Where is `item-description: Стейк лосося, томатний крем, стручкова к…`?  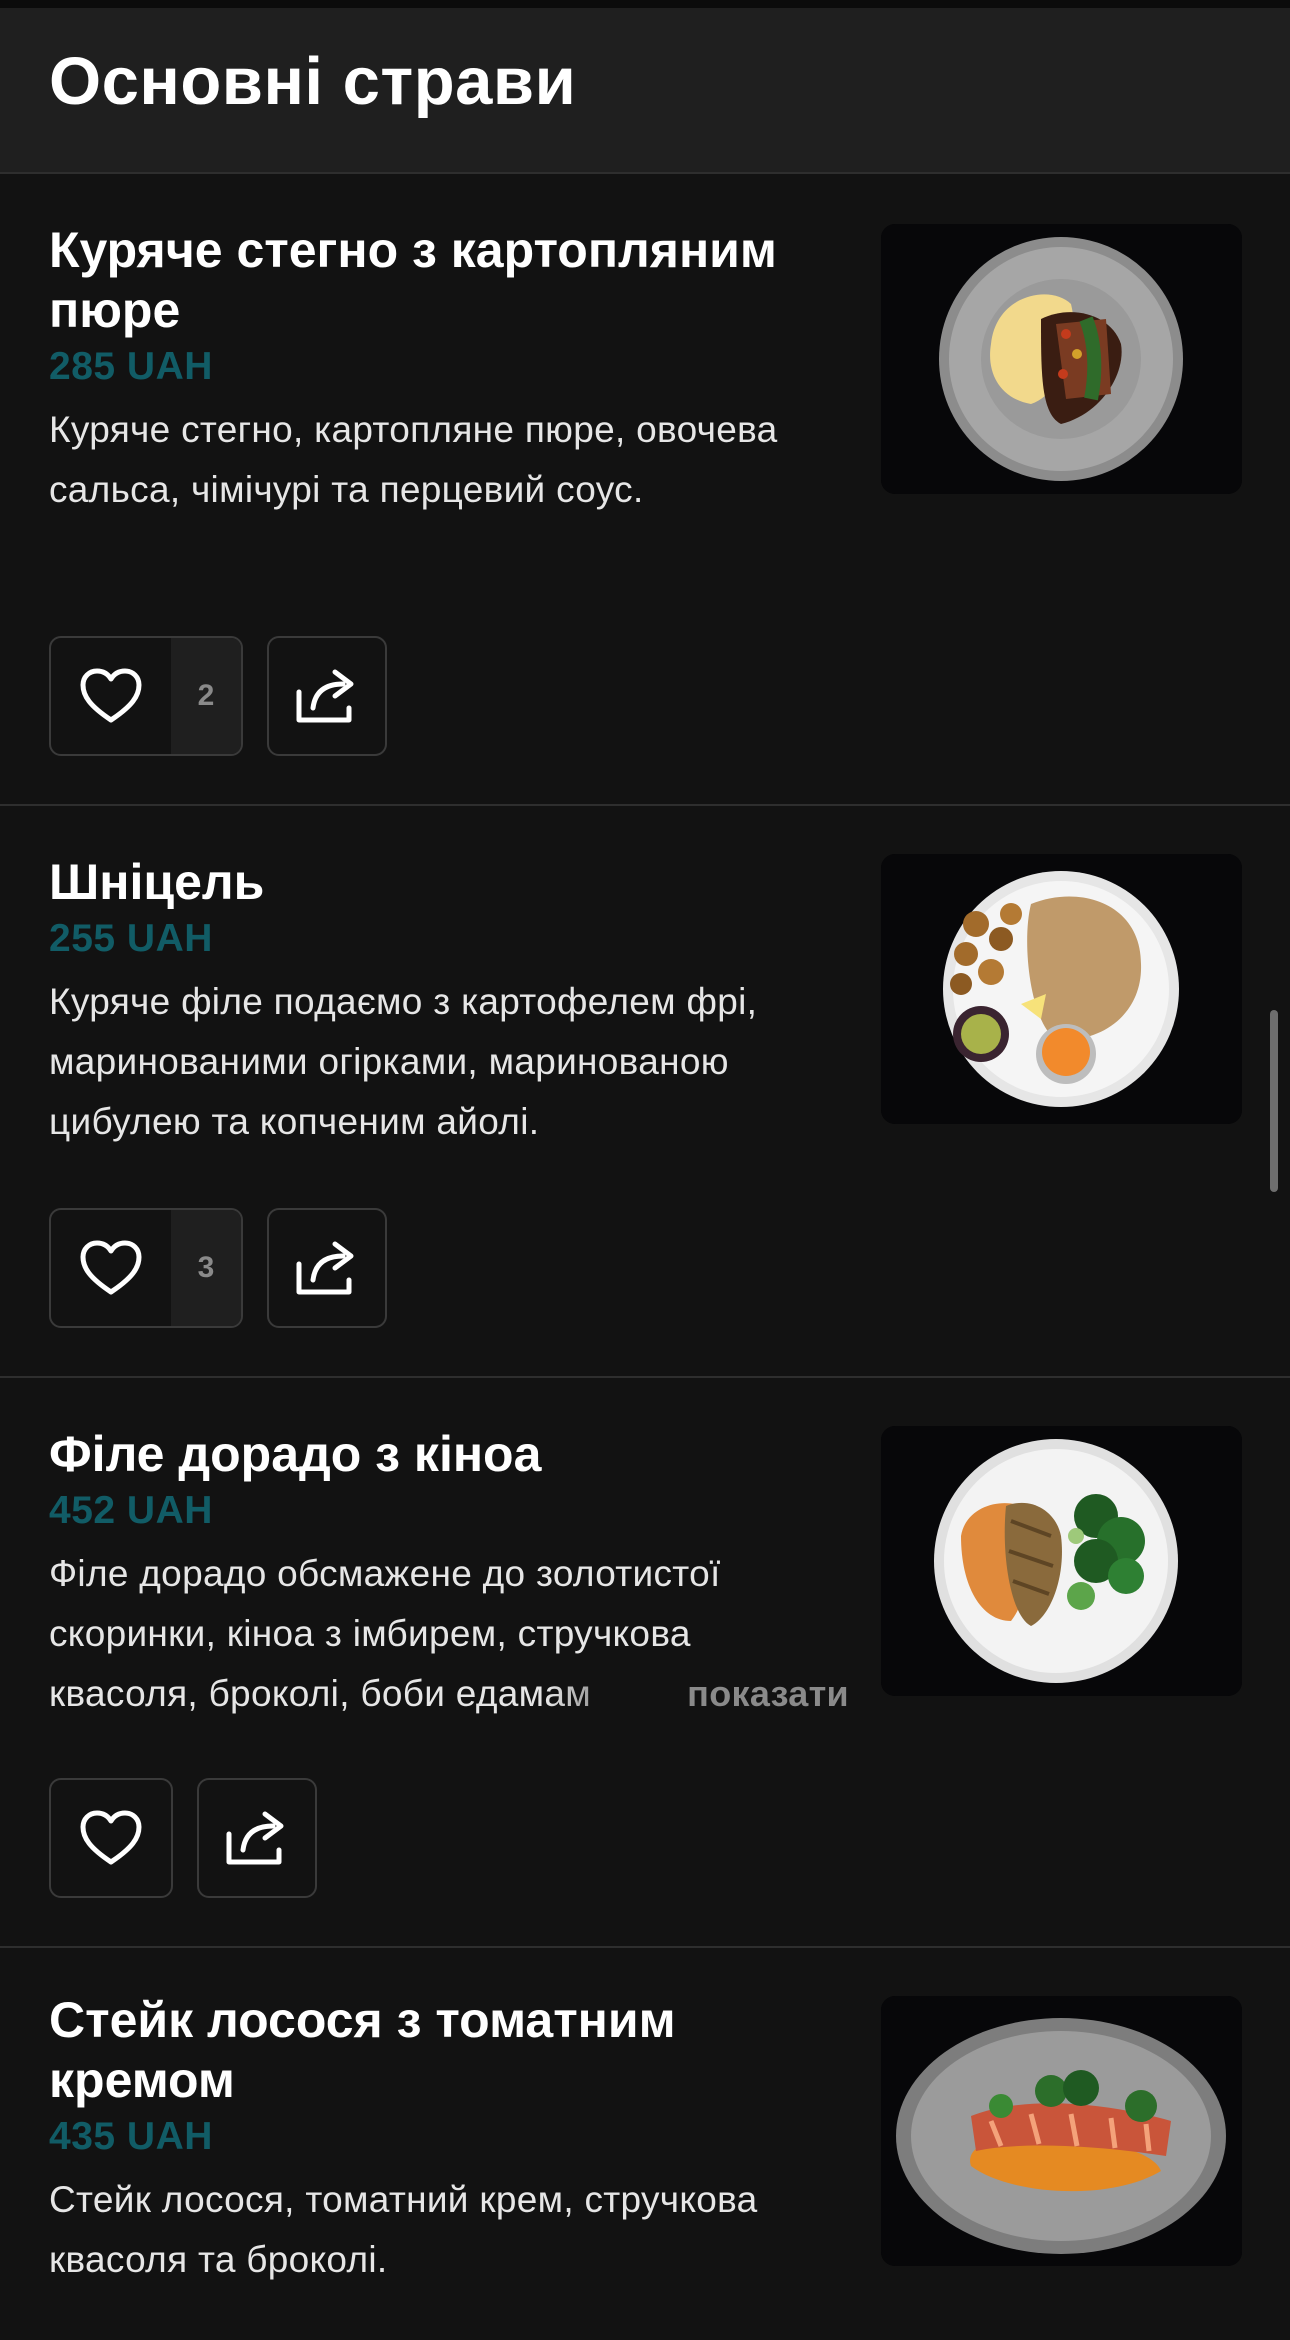
item-description: Стейк лосося, томатний крем, стручкова к… is located at coordinates (403, 2229).